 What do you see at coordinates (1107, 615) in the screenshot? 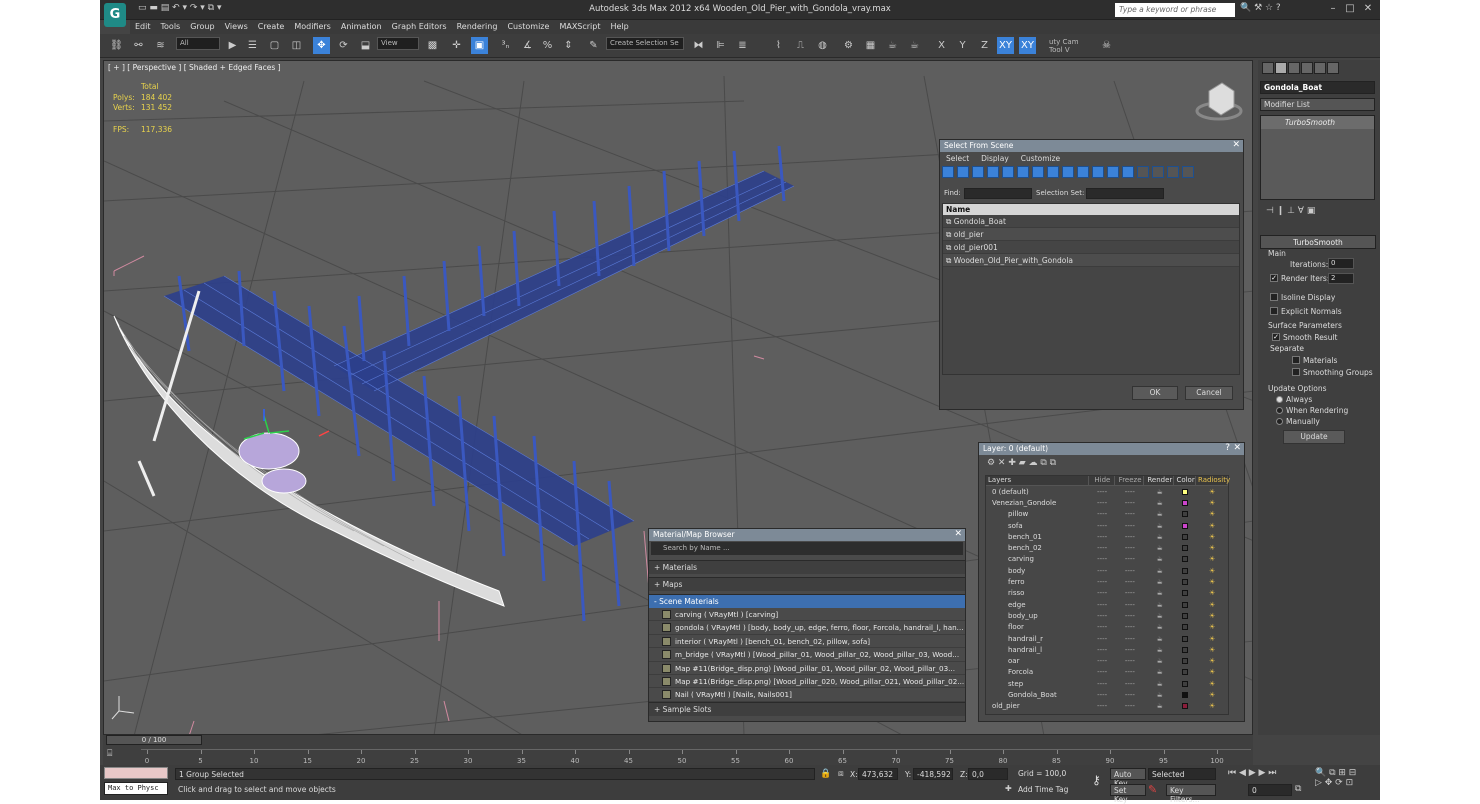
I see `layer-row: body_up ---- ---- ☕ ☀` at bounding box center [1107, 615].